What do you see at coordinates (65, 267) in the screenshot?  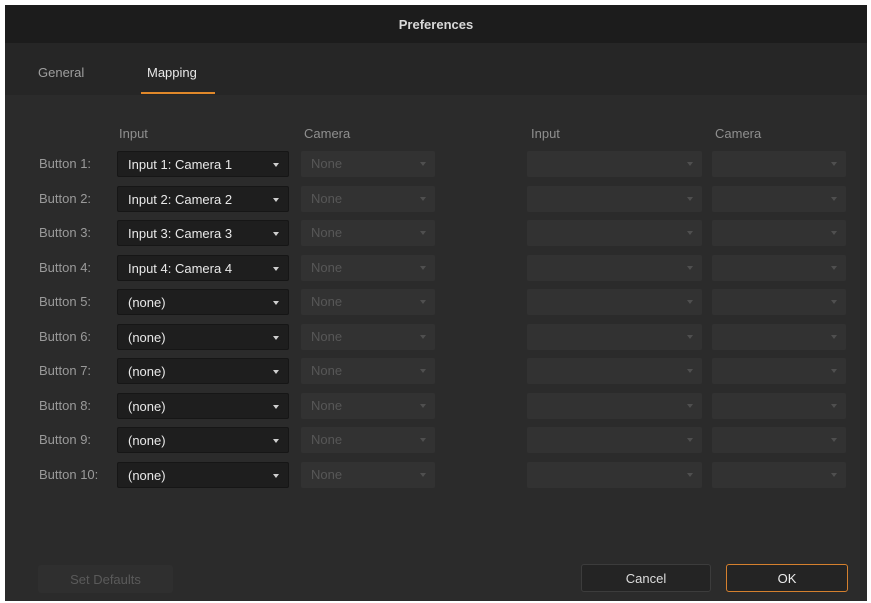 I see `row-label: Button 4:` at bounding box center [65, 267].